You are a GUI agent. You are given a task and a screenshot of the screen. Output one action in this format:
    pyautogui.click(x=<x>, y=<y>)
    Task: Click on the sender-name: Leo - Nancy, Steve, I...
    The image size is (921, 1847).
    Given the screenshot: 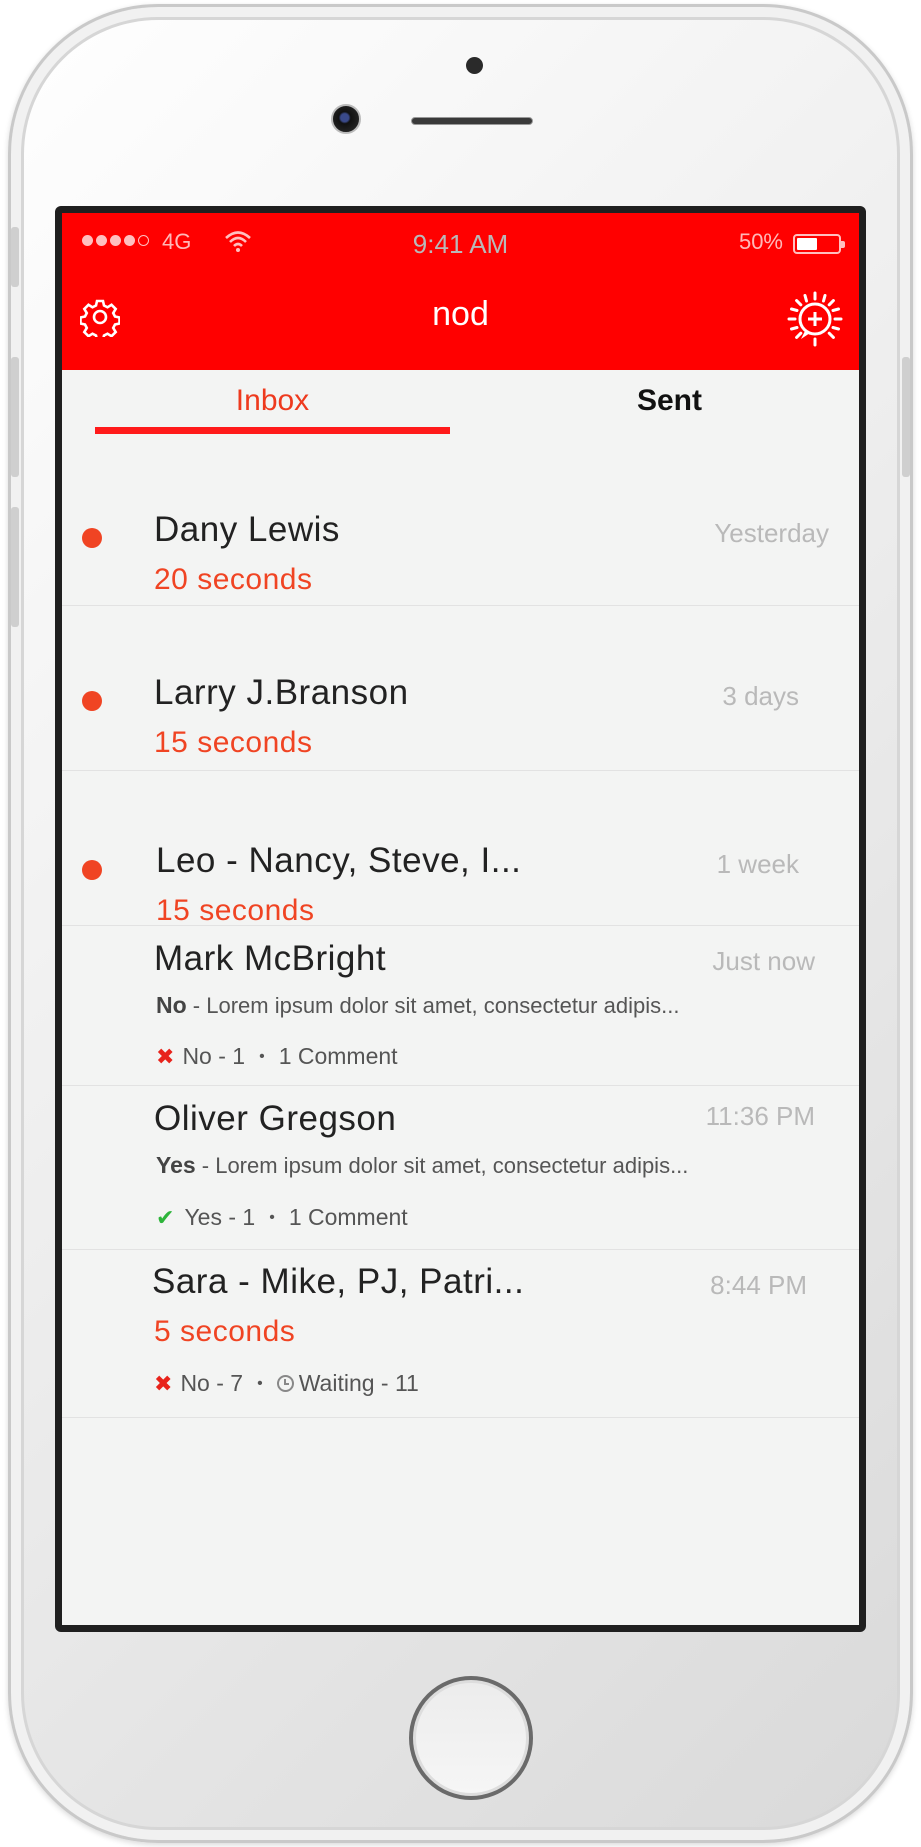 What is the action you would take?
    pyautogui.click(x=339, y=860)
    